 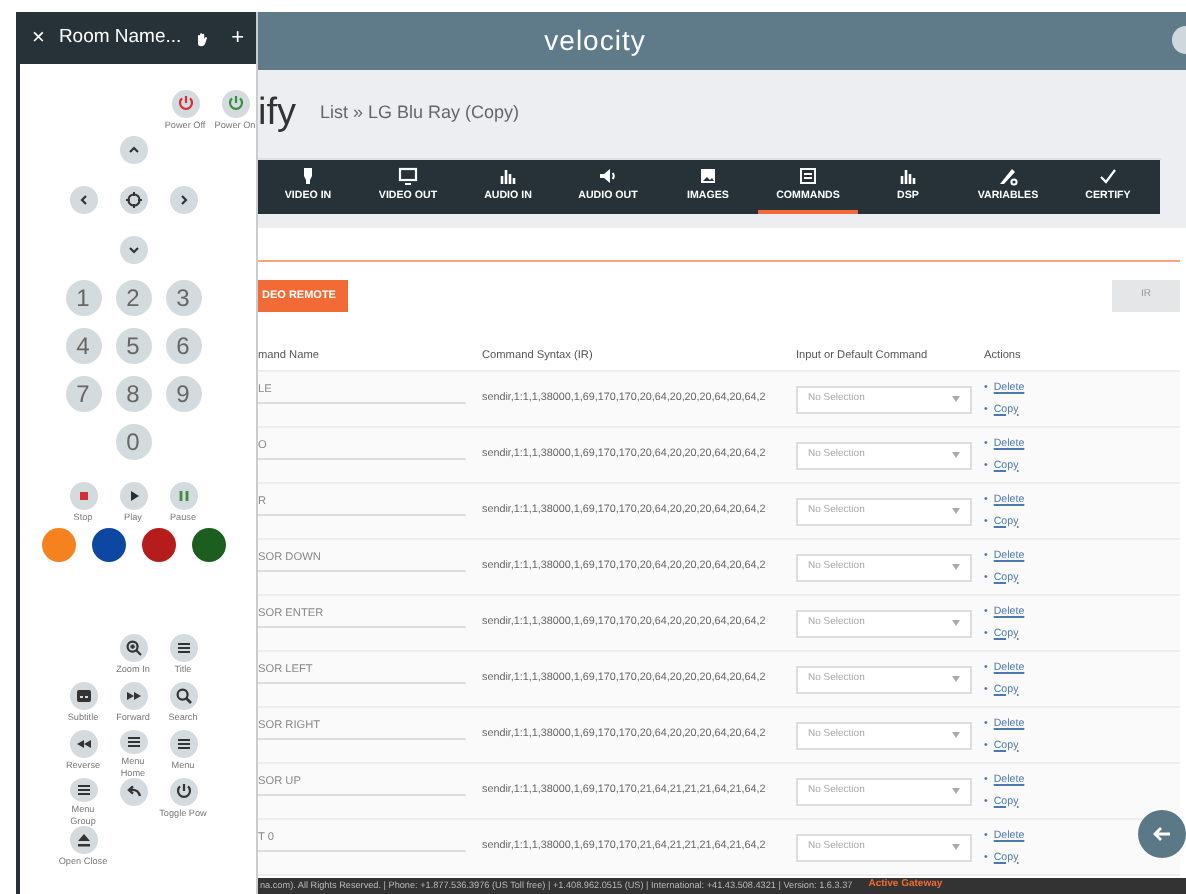 I want to click on subtitle-icon, so click(x=83, y=696).